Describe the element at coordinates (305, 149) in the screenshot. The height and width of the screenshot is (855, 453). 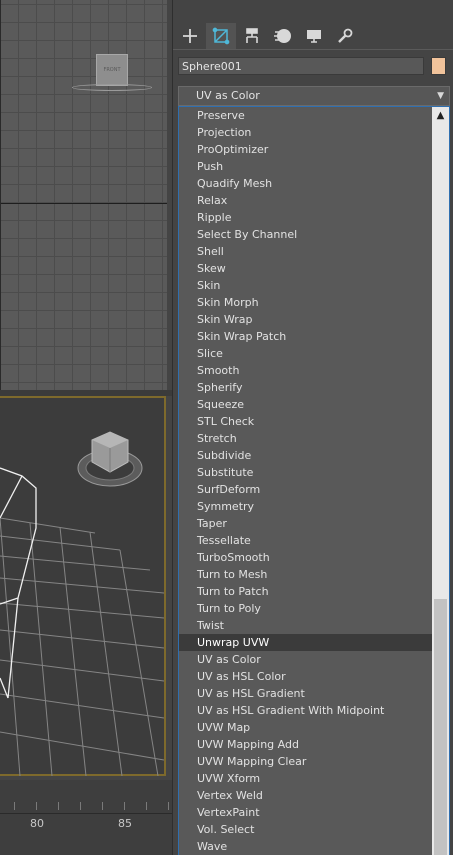
I see `modifier-list-item: ProOptimizer` at that location.